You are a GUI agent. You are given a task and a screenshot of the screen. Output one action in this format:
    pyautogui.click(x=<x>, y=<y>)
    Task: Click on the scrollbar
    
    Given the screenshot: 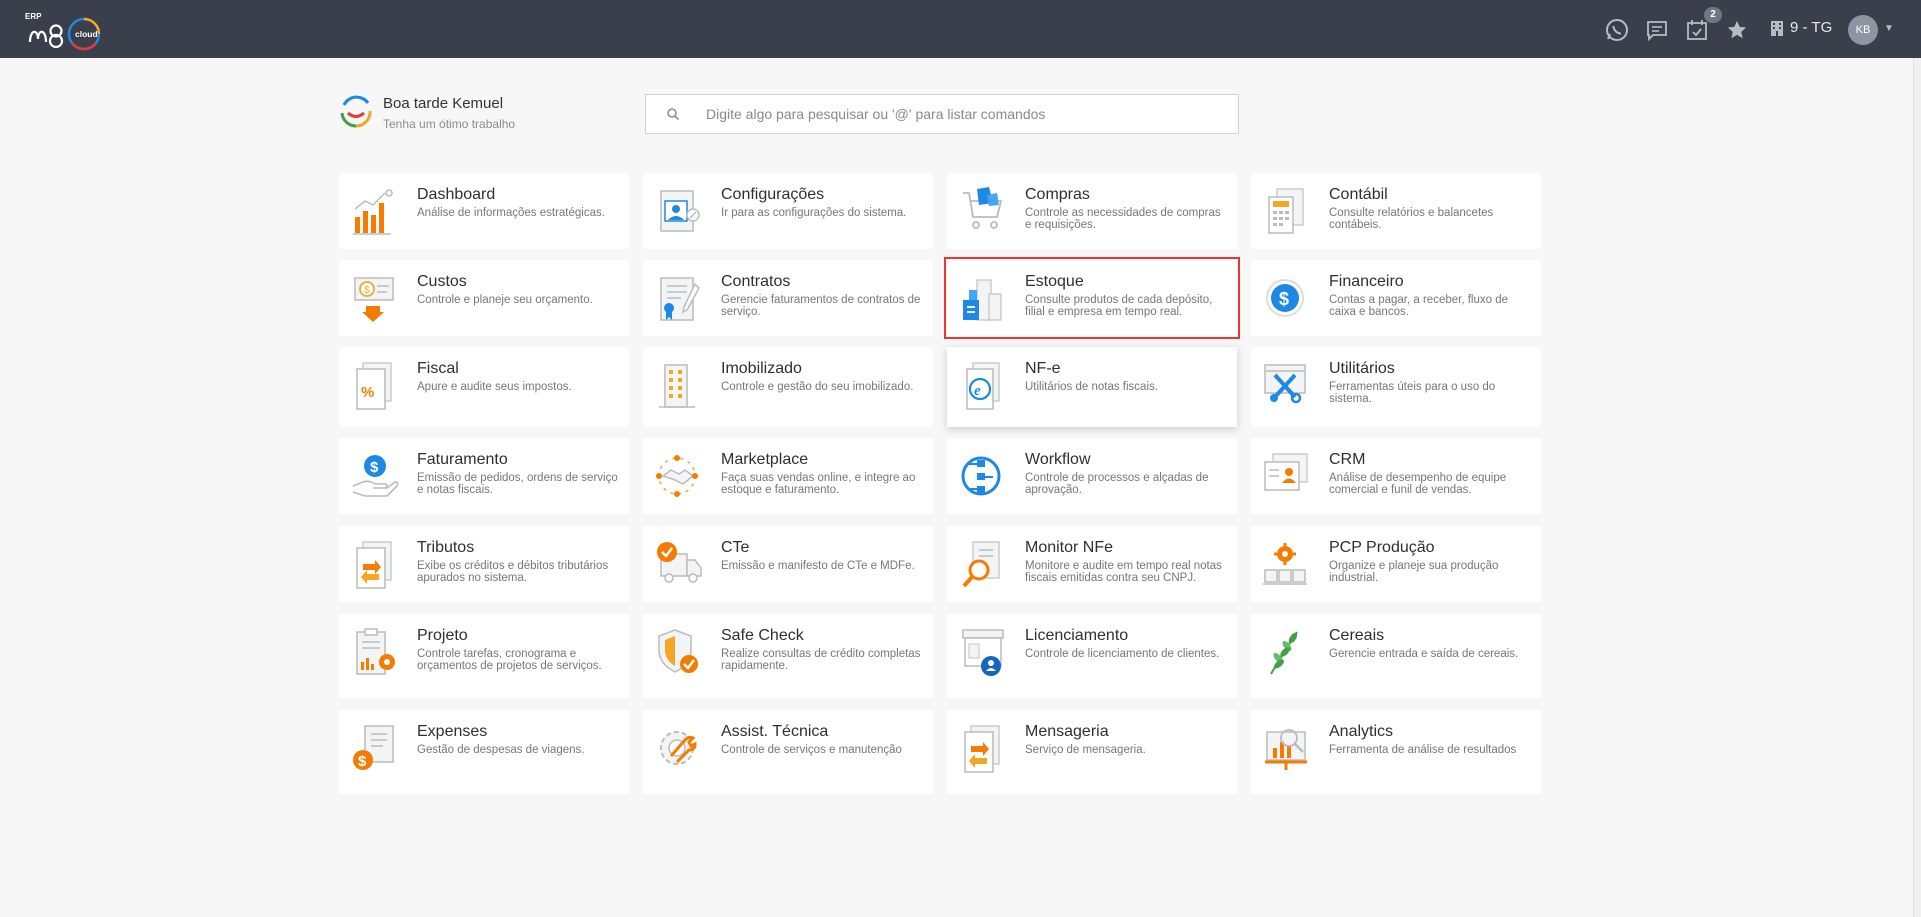 What is the action you would take?
    pyautogui.click(x=1917, y=487)
    